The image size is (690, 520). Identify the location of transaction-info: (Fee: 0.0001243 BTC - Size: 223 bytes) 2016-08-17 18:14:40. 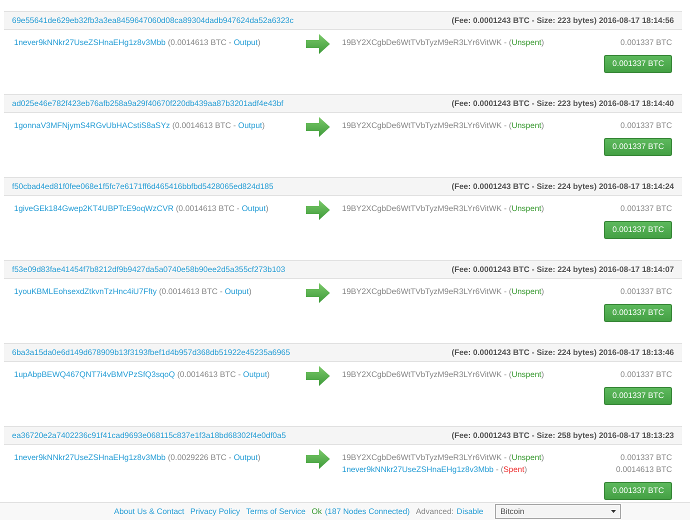
(563, 104).